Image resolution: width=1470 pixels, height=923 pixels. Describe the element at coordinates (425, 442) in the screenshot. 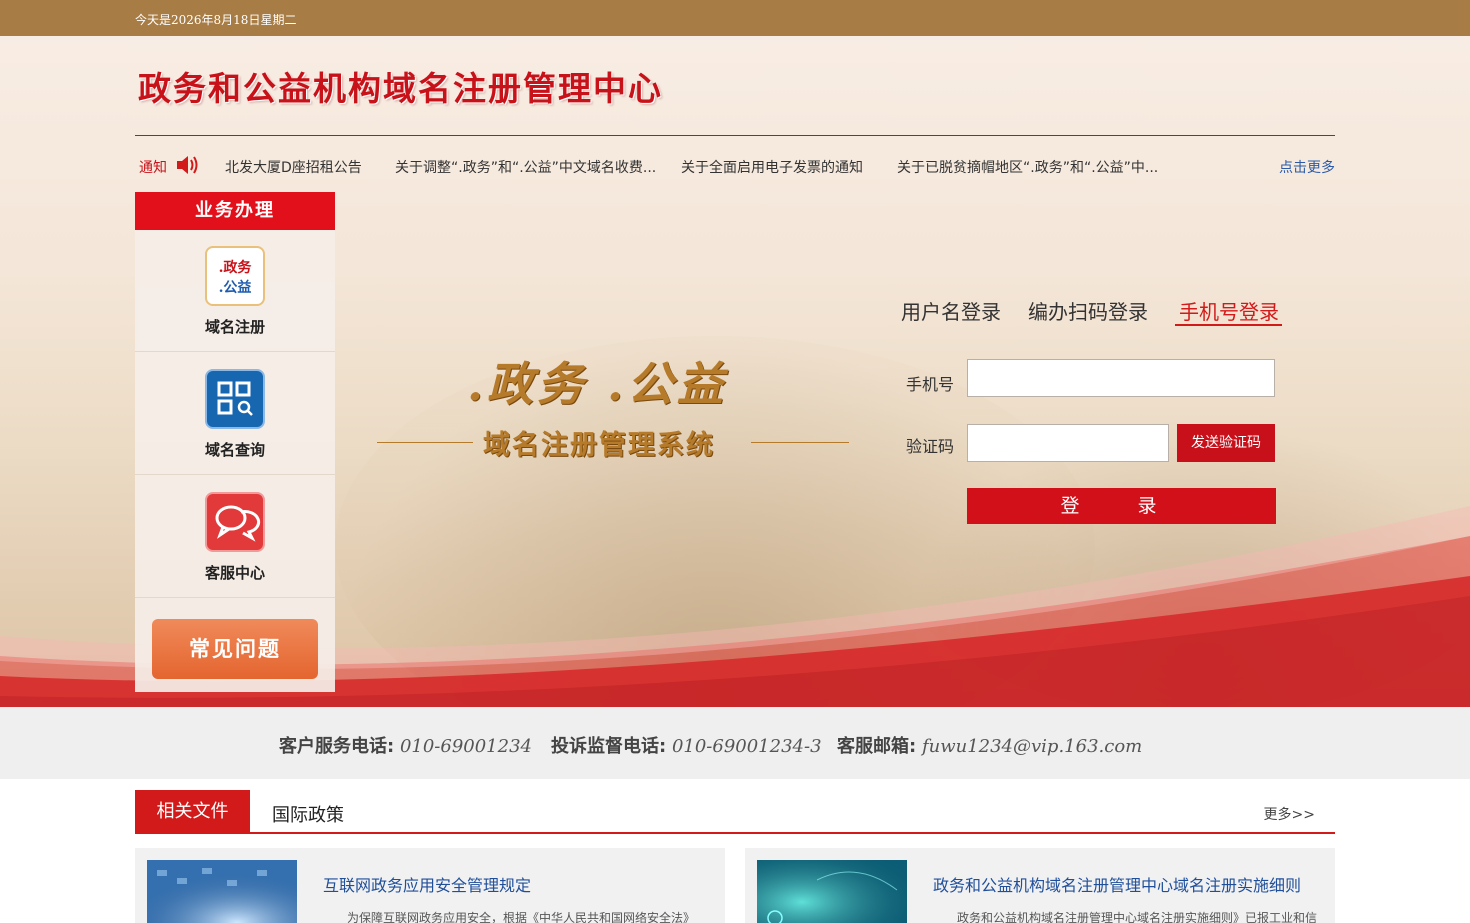

I see `banner-line-left` at that location.